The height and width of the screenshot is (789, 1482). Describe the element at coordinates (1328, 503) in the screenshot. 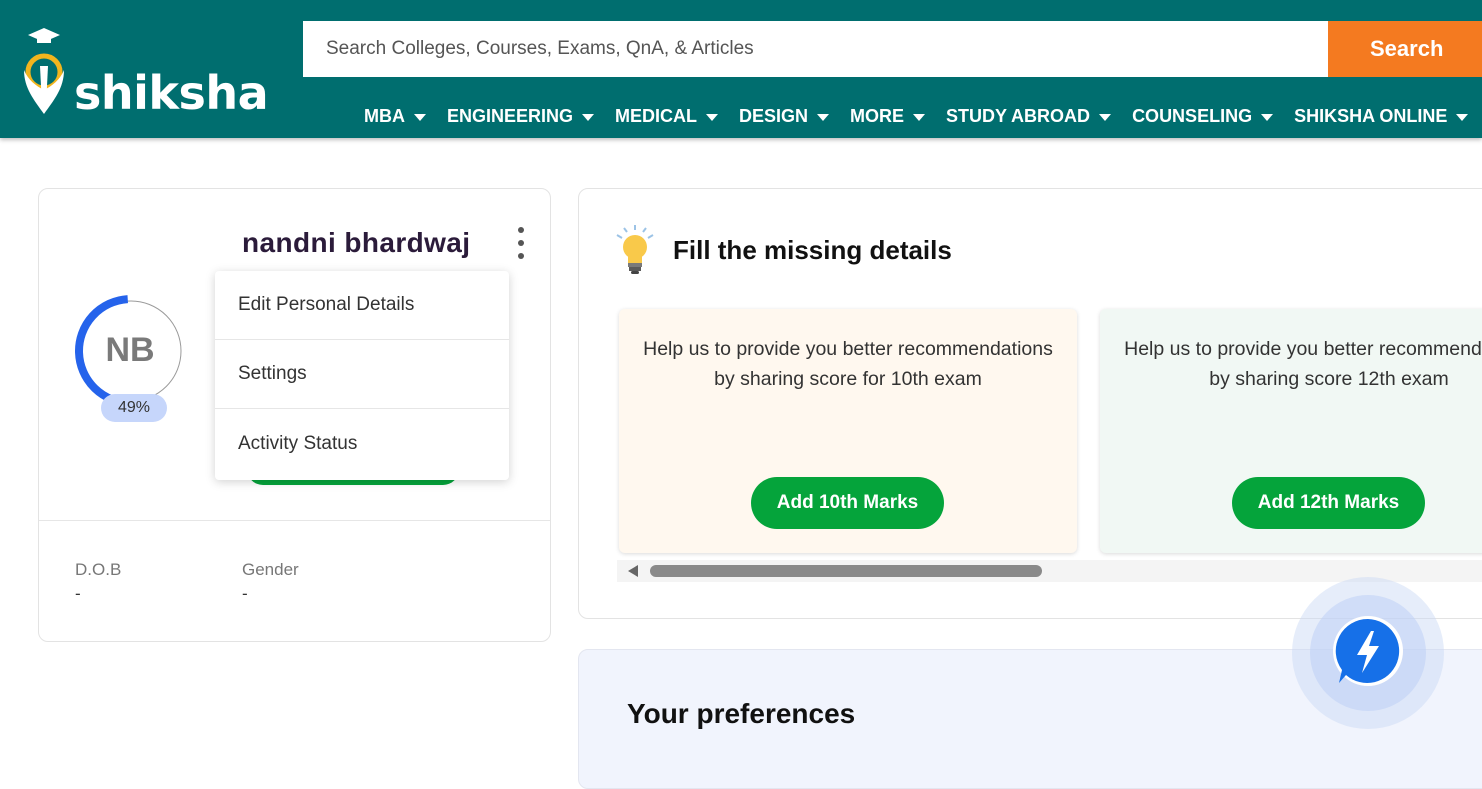

I see `add-12th-marks-button: Add 12th Marks` at that location.